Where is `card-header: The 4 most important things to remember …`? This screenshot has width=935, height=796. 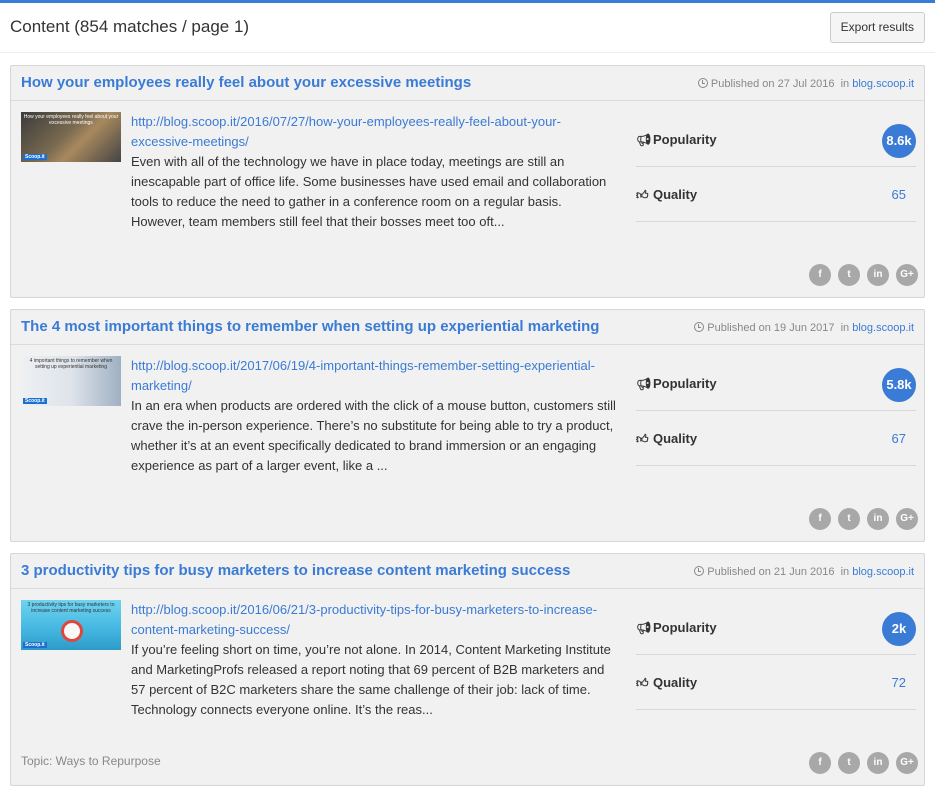
card-header: The 4 most important things to remember … is located at coordinates (467, 327).